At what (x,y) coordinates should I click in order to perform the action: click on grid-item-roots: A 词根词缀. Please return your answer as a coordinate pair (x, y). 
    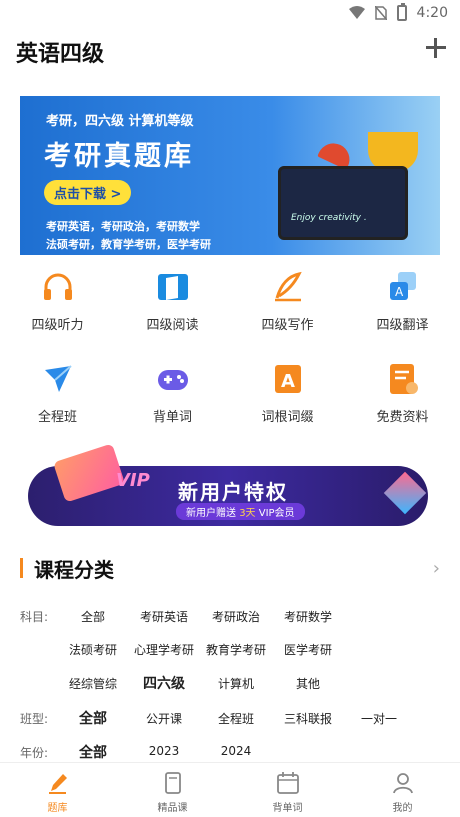
    Looking at the image, I should click on (287, 393).